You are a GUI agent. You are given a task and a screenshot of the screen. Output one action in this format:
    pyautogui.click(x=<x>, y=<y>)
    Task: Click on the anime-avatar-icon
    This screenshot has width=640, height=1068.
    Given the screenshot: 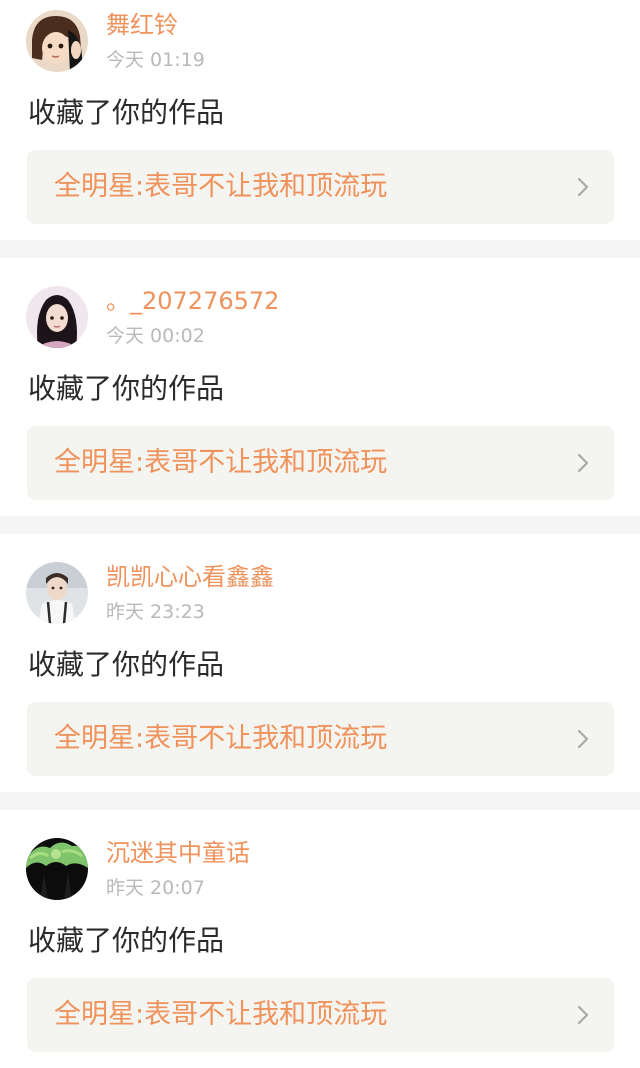 What is the action you would take?
    pyautogui.click(x=57, y=41)
    